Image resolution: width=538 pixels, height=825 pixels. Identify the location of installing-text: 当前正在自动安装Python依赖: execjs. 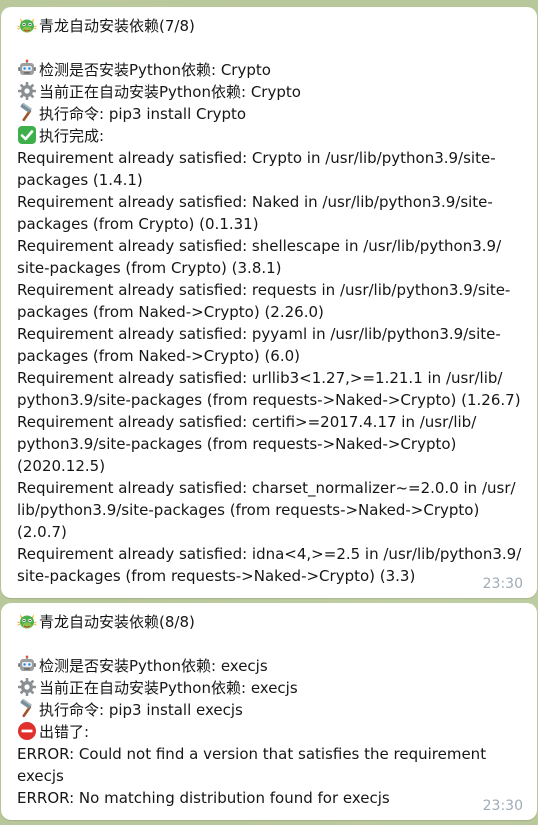
(168, 688).